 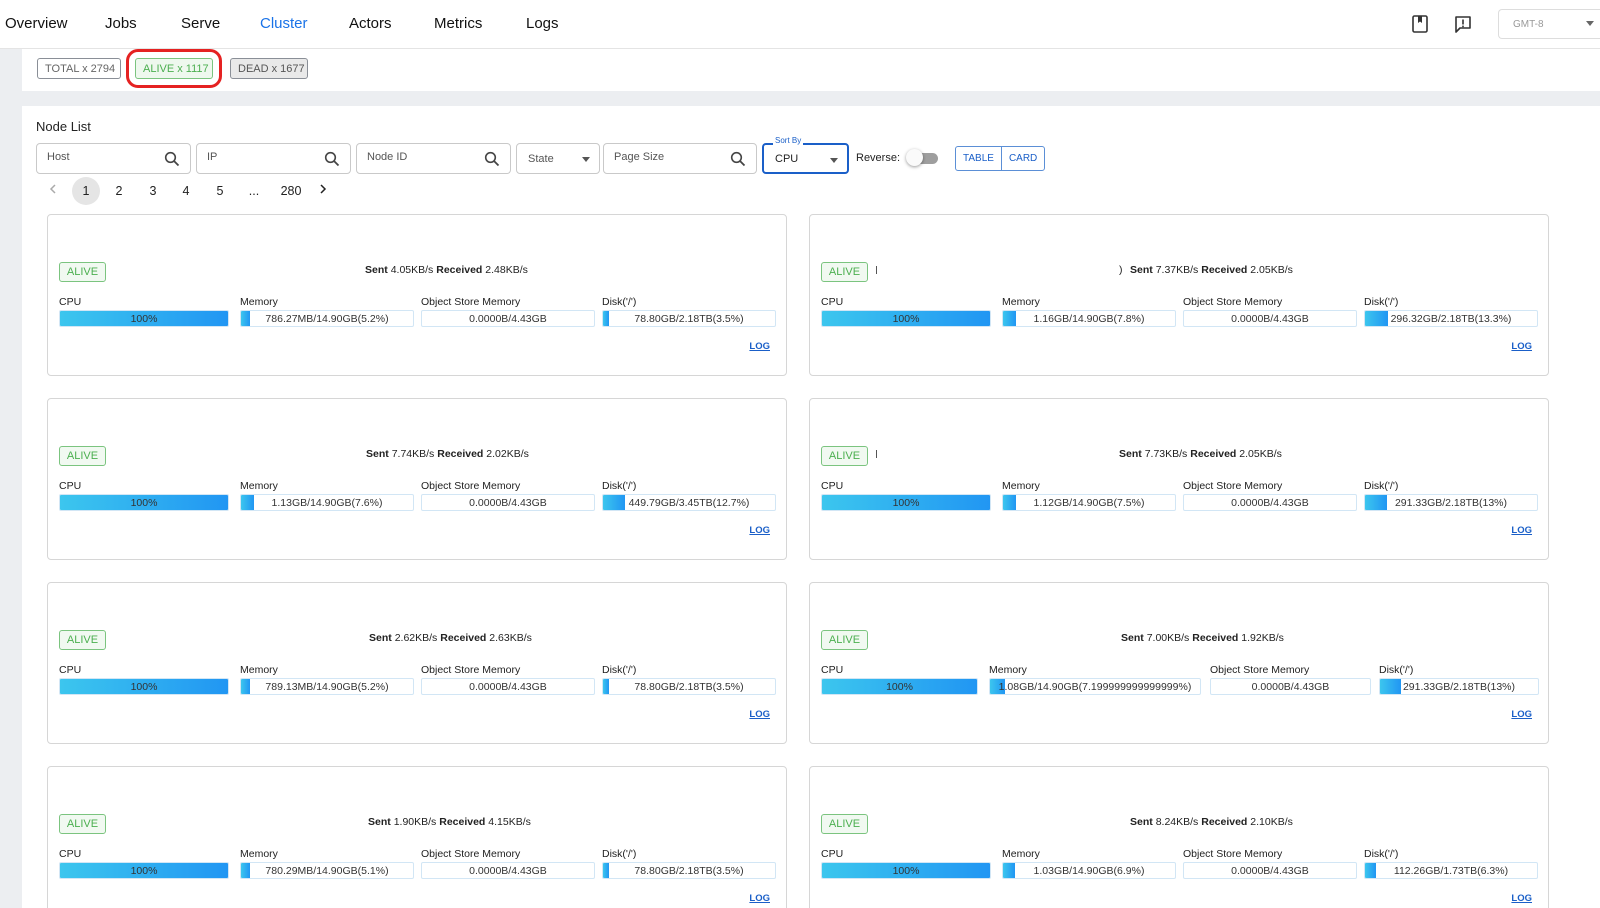 What do you see at coordinates (11, 478) in the screenshot?
I see `left-rail` at bounding box center [11, 478].